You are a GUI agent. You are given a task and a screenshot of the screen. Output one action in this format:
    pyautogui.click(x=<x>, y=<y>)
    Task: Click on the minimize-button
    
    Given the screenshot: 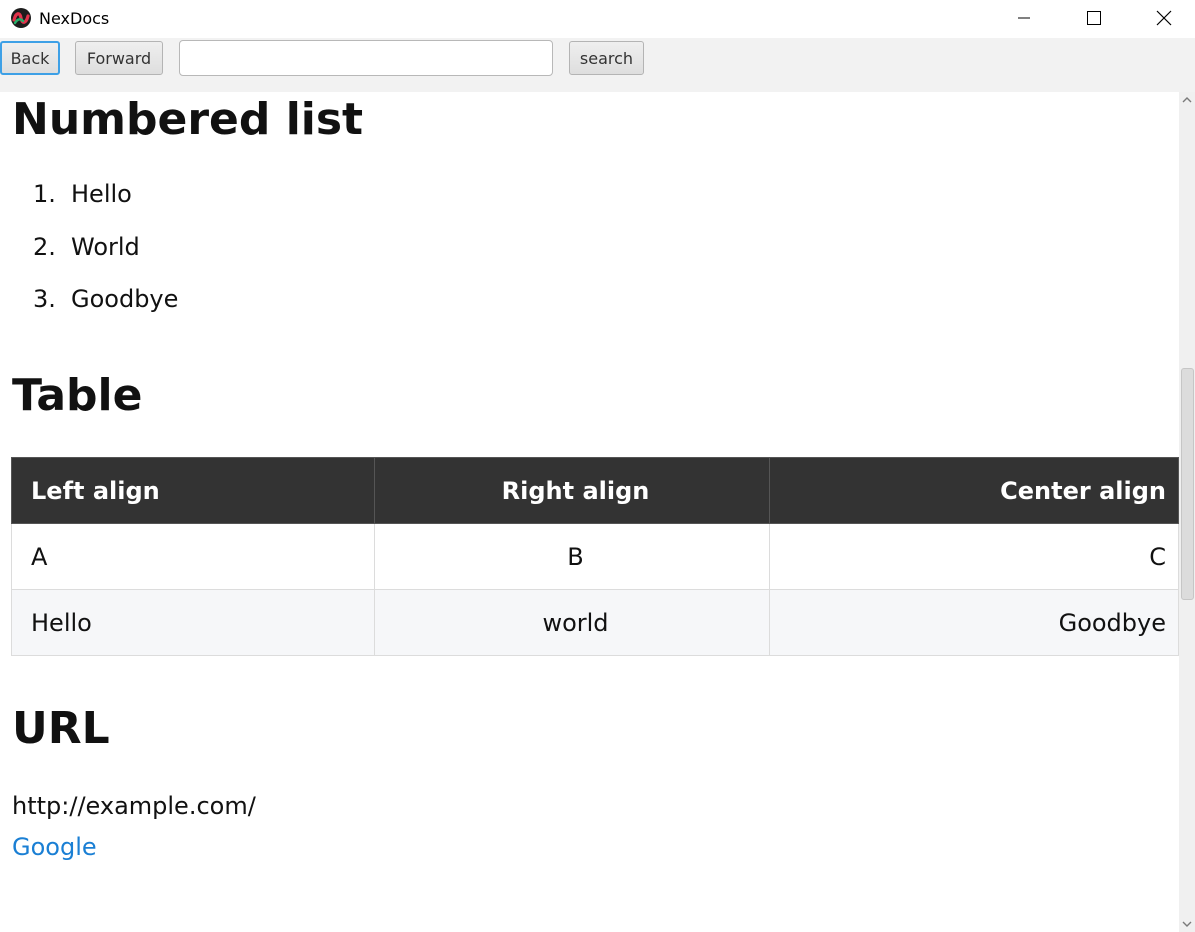 What is the action you would take?
    pyautogui.click(x=1024, y=18)
    